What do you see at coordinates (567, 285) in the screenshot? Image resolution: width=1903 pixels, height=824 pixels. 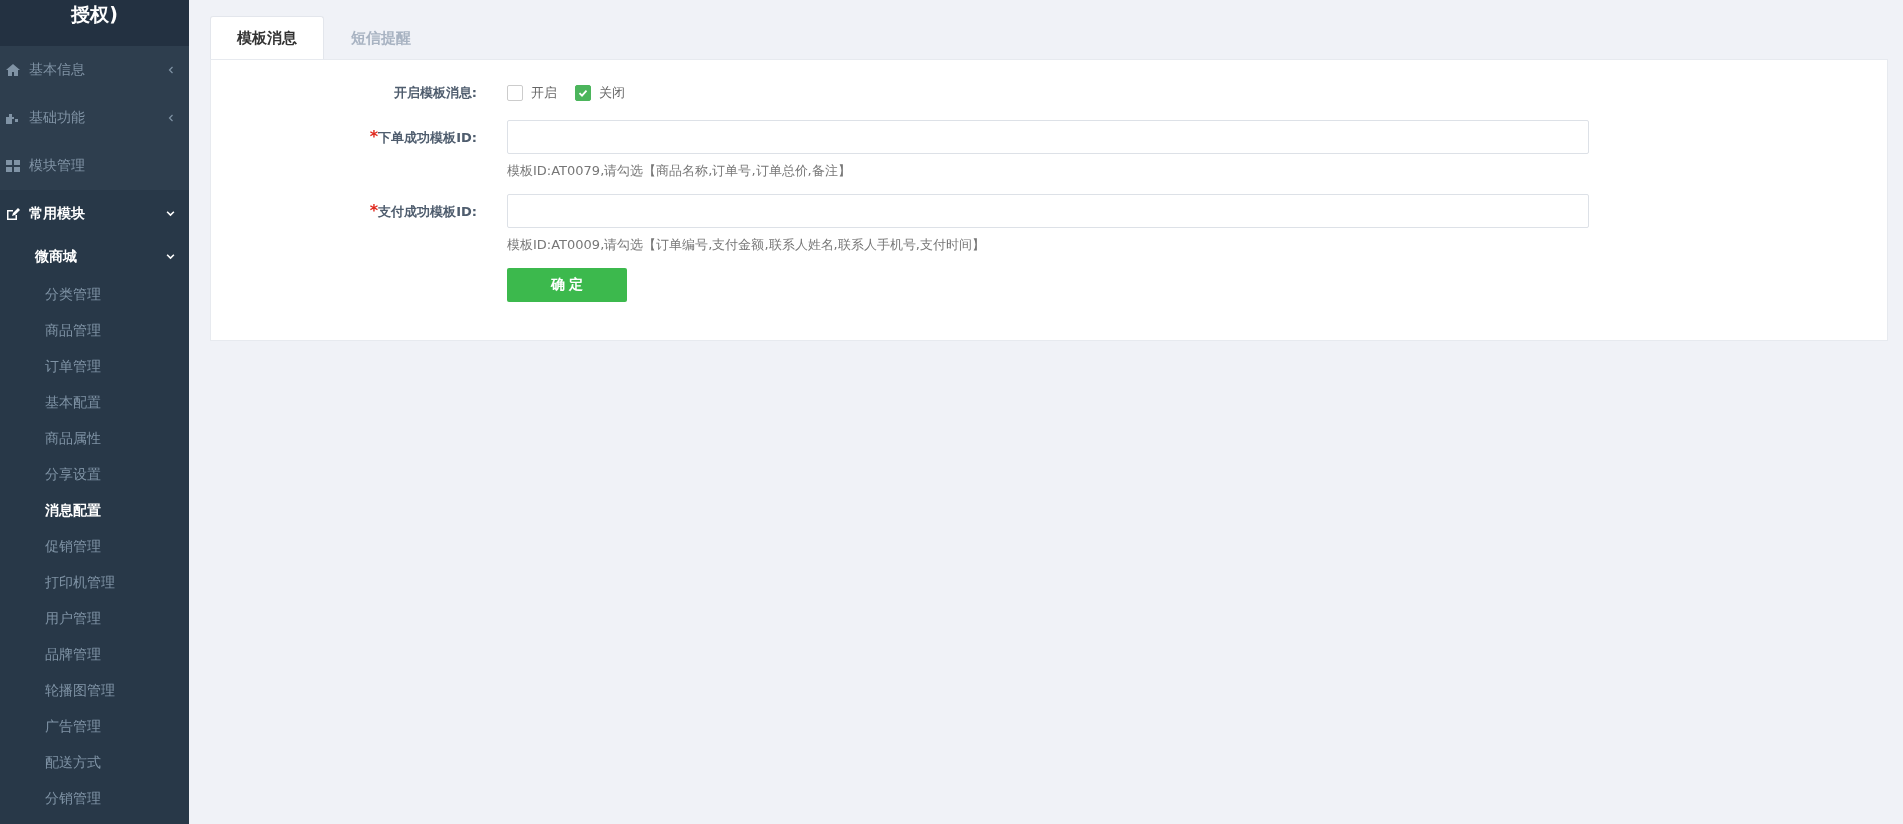 I see `confirm-button: 确 定` at bounding box center [567, 285].